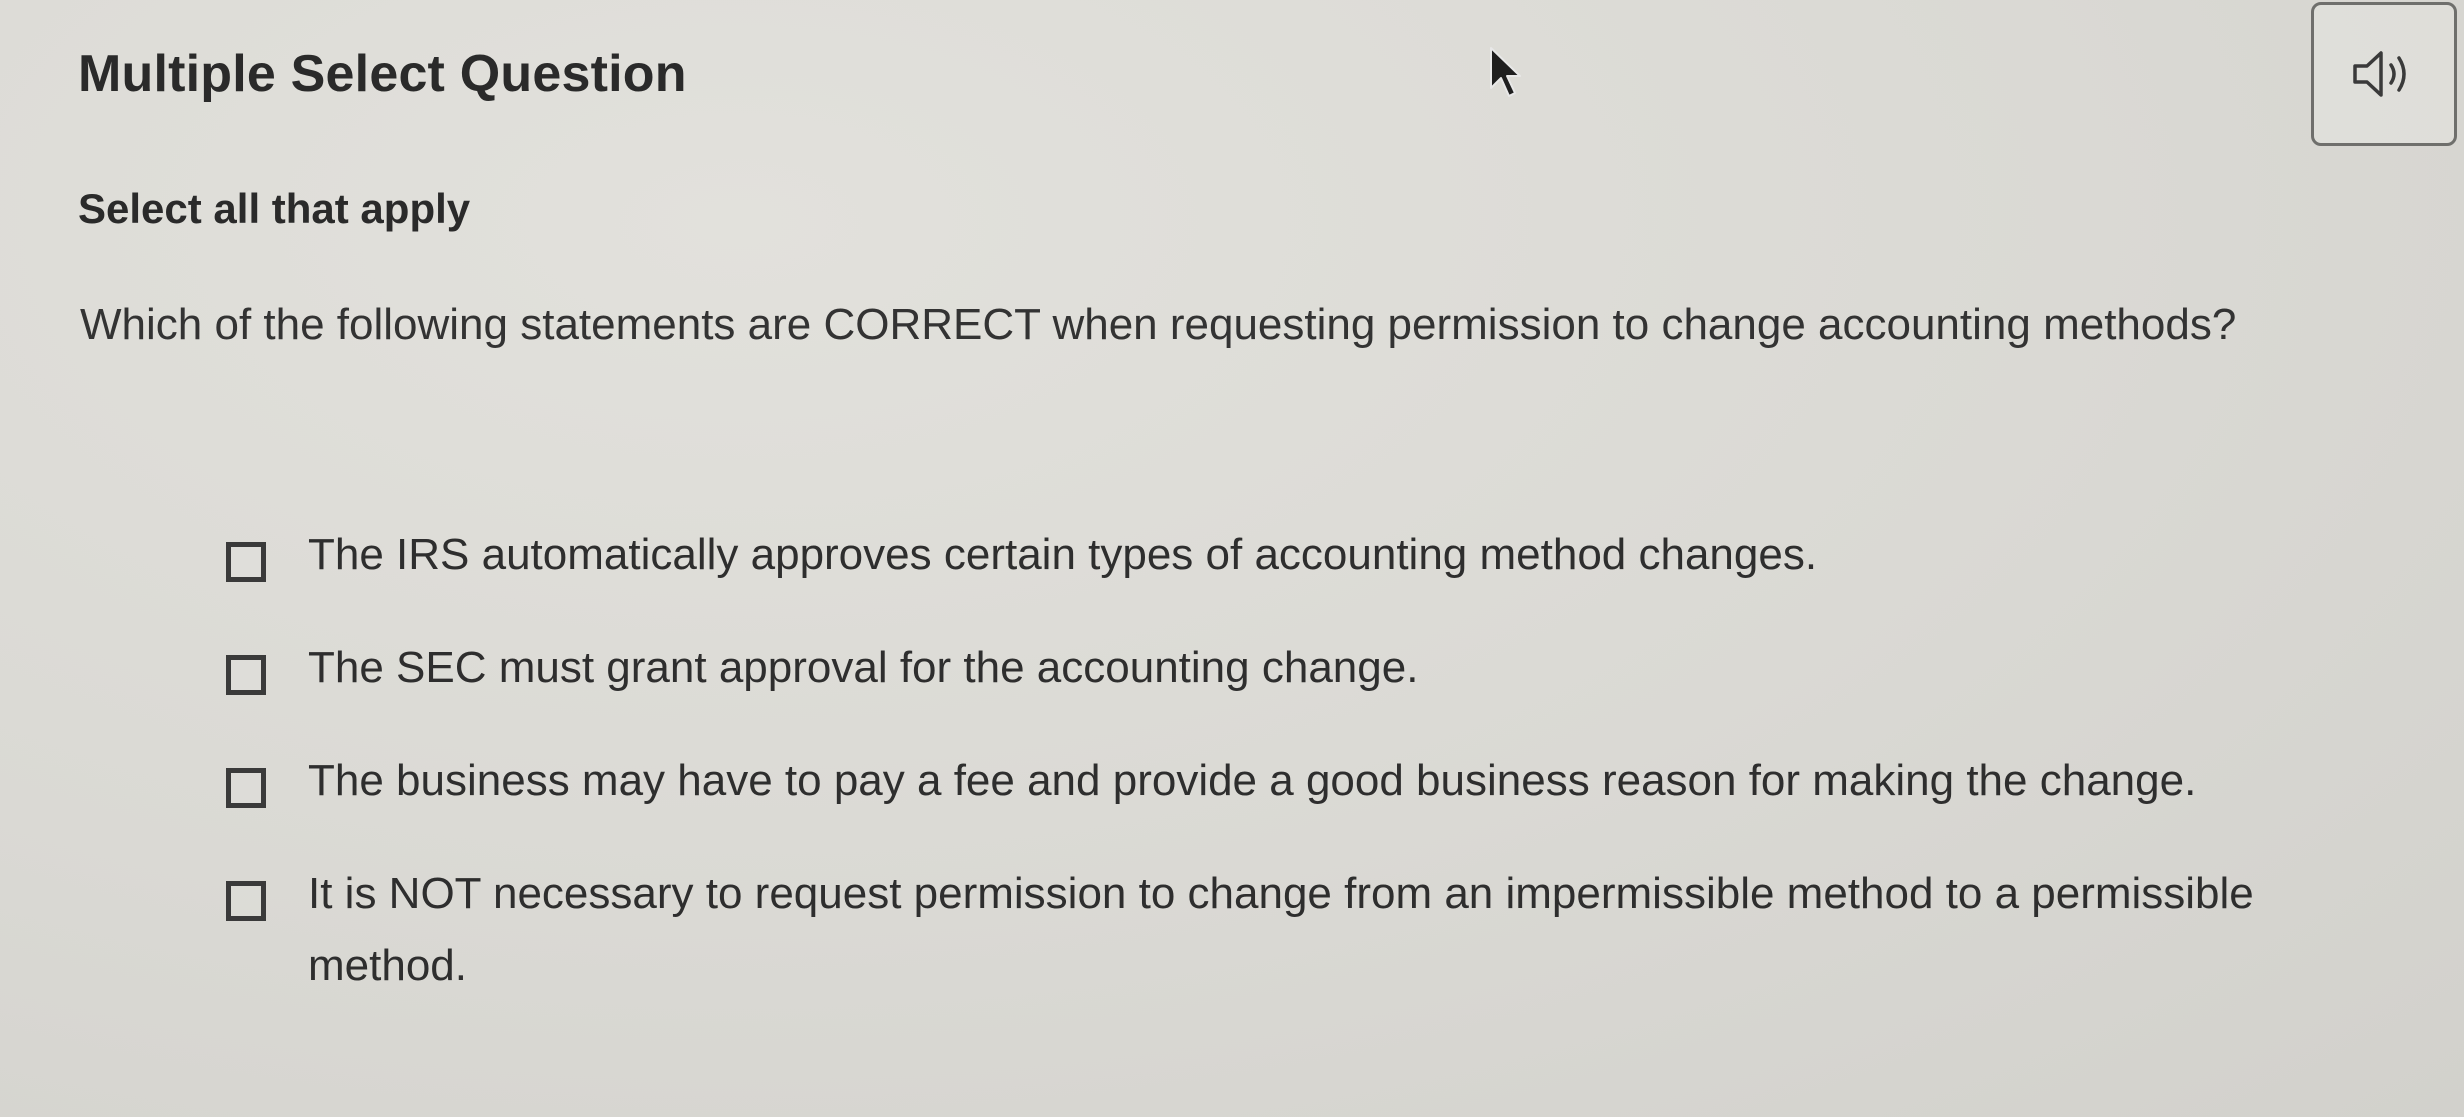  Describe the element at coordinates (2379, 74) in the screenshot. I see `speaker-icon` at that location.